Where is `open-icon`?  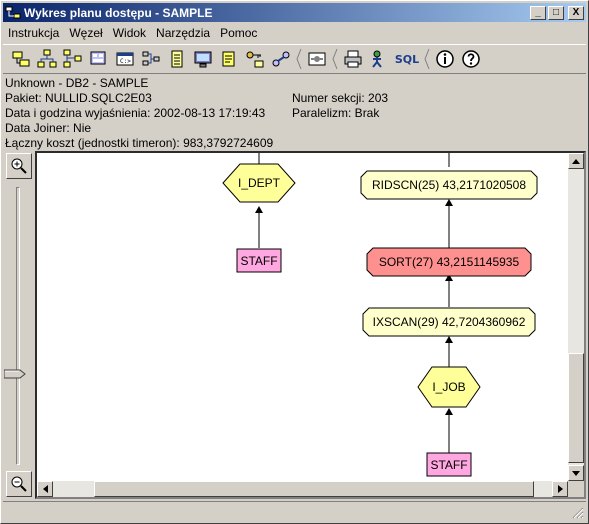
open-icon is located at coordinates (21, 59).